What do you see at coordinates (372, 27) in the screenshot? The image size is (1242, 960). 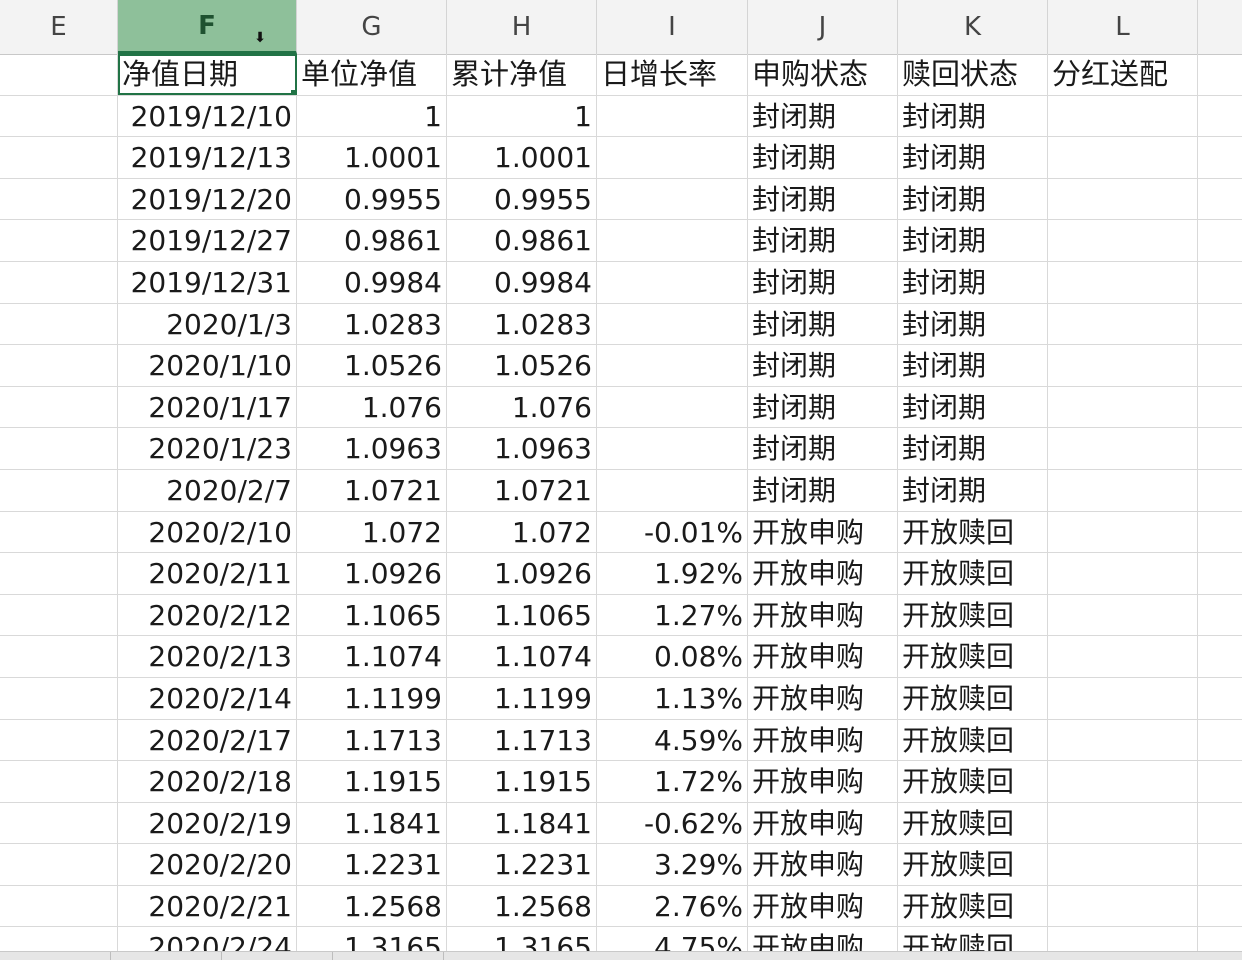 I see `column-header-g: G` at bounding box center [372, 27].